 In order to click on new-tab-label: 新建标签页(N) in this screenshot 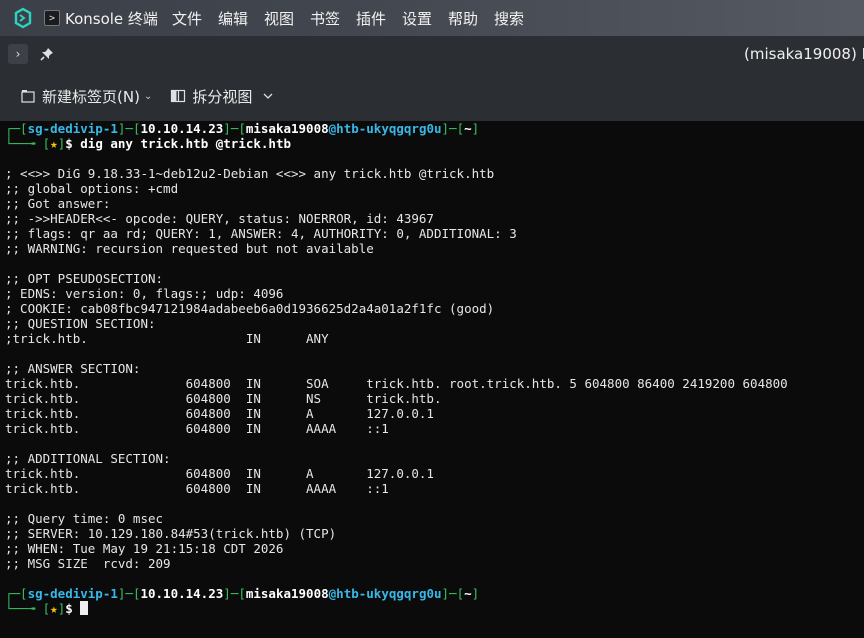, I will do `click(91, 96)`.